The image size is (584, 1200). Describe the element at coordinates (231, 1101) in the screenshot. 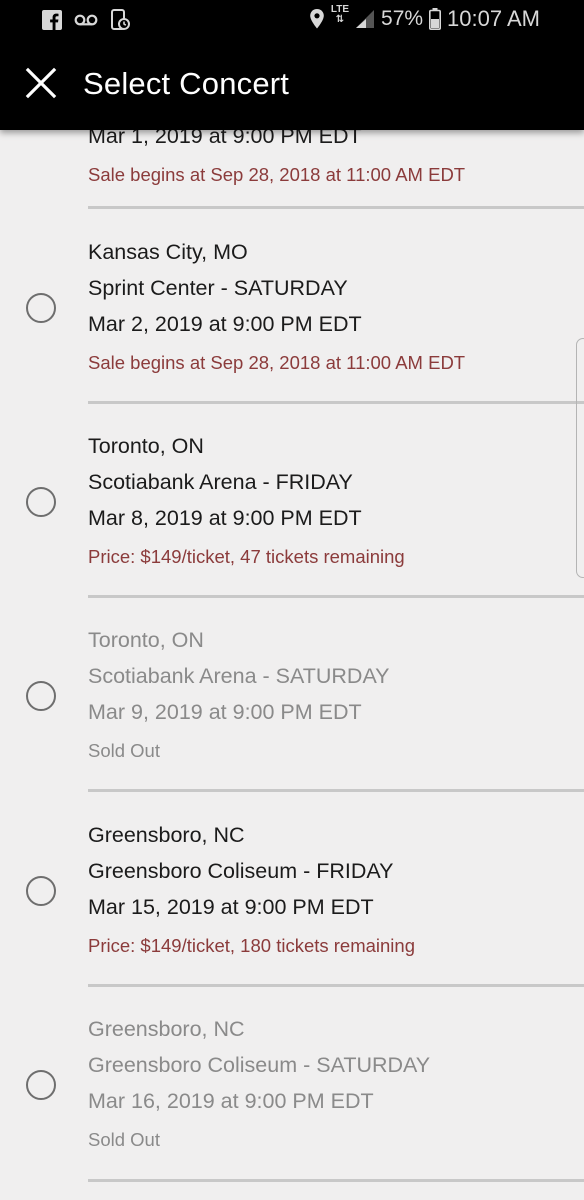

I see `concert-date: Mar 16, 2019 at 9:00 PM EDT` at that location.